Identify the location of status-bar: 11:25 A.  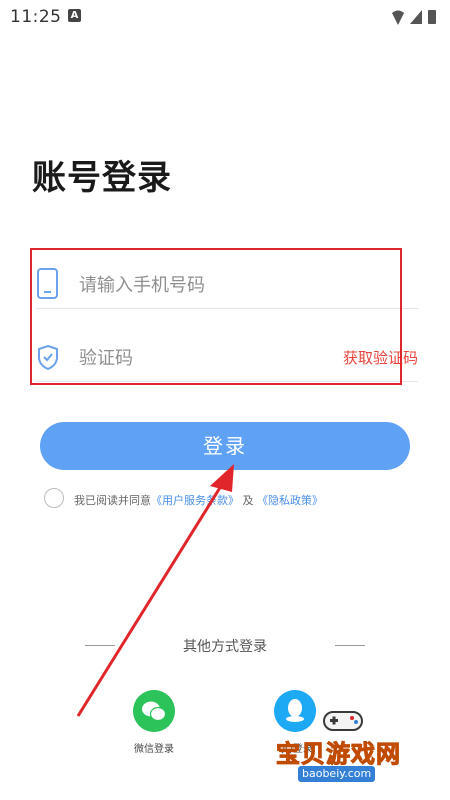
(225, 17).